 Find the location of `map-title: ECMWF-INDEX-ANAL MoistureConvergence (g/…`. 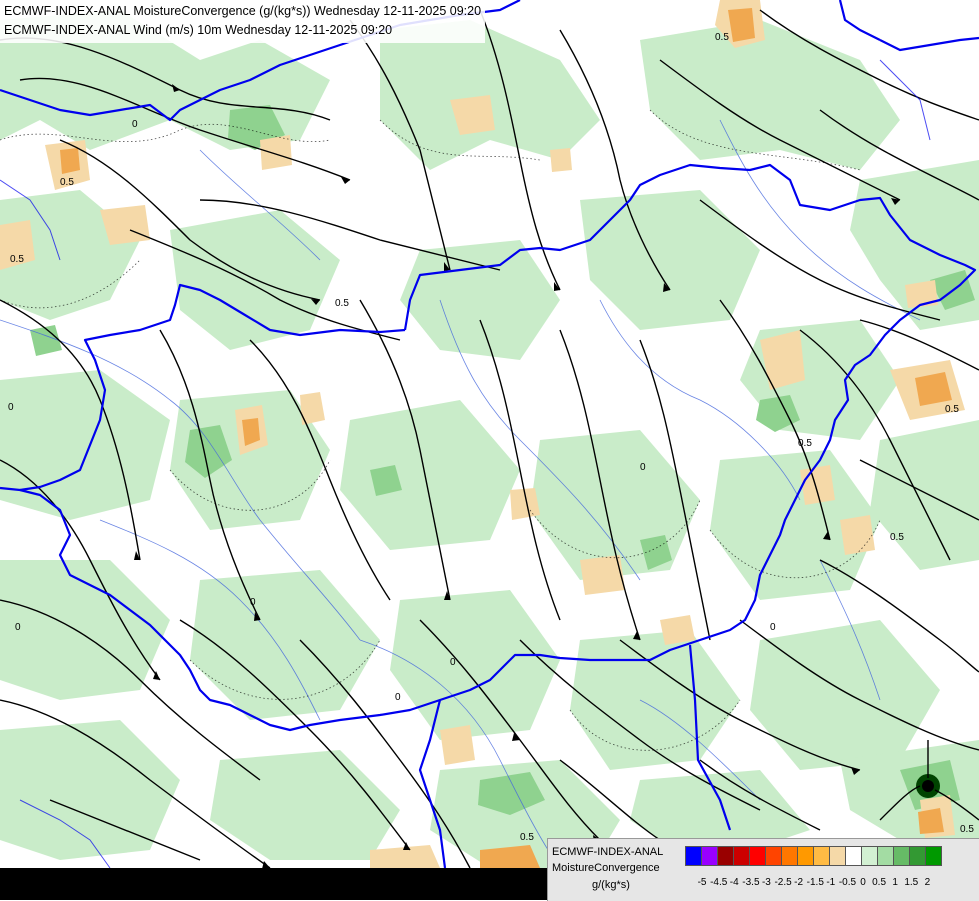

map-title: ECMWF-INDEX-ANAL MoistureConvergence (g/… is located at coordinates (243, 21).